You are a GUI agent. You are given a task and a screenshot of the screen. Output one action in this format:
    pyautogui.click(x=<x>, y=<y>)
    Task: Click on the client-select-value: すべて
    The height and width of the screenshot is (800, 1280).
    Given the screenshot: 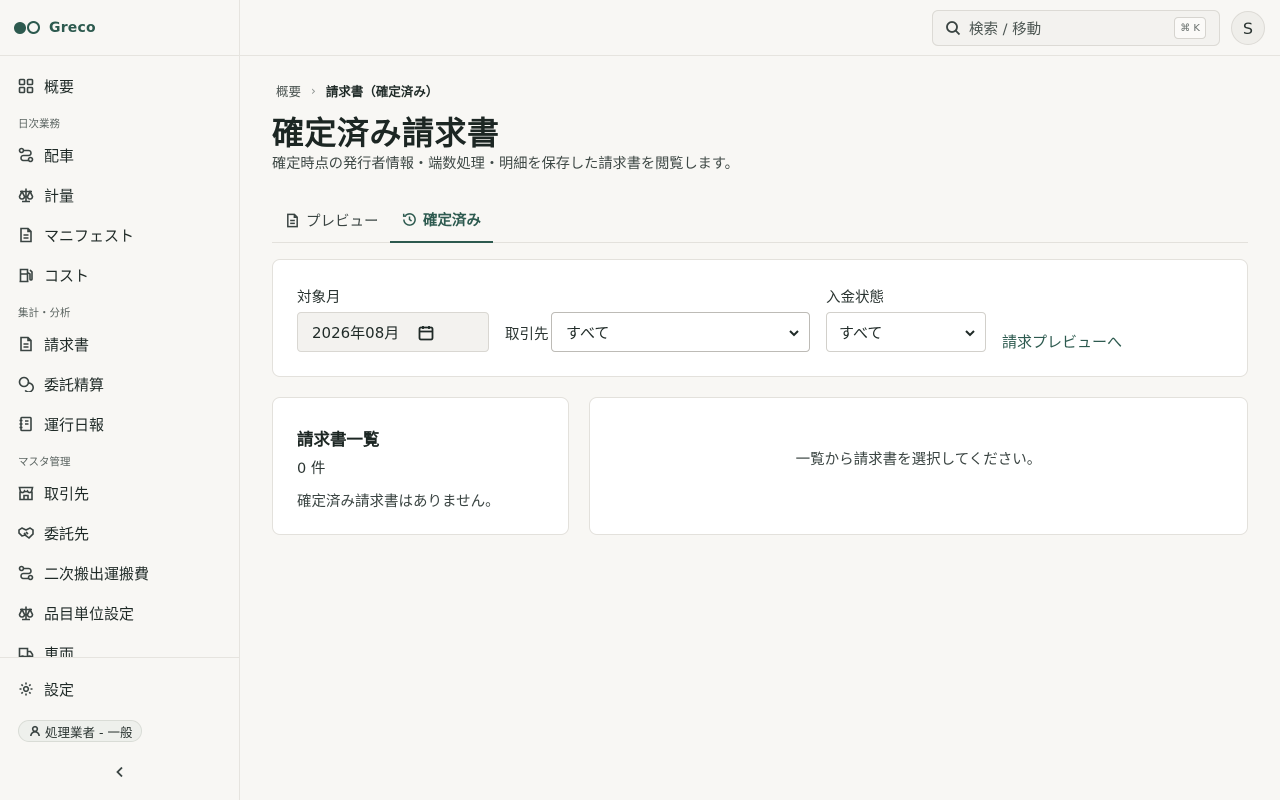 What is the action you would take?
    pyautogui.click(x=588, y=332)
    